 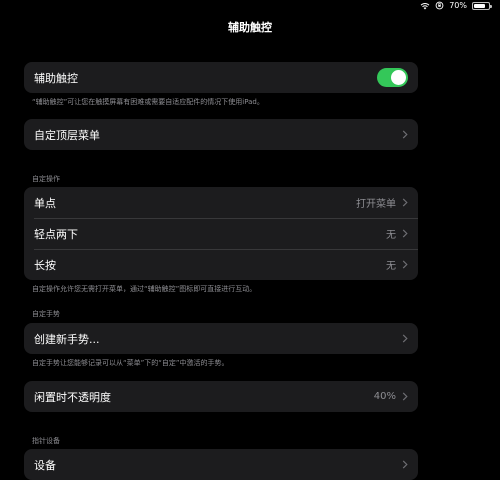 What do you see at coordinates (148, 102) in the screenshot?
I see `assistive-touch-footnote: “辅助触控”可让您在触摸屏幕有困难或需要自适应配件的情况下使用iPad。` at bounding box center [148, 102].